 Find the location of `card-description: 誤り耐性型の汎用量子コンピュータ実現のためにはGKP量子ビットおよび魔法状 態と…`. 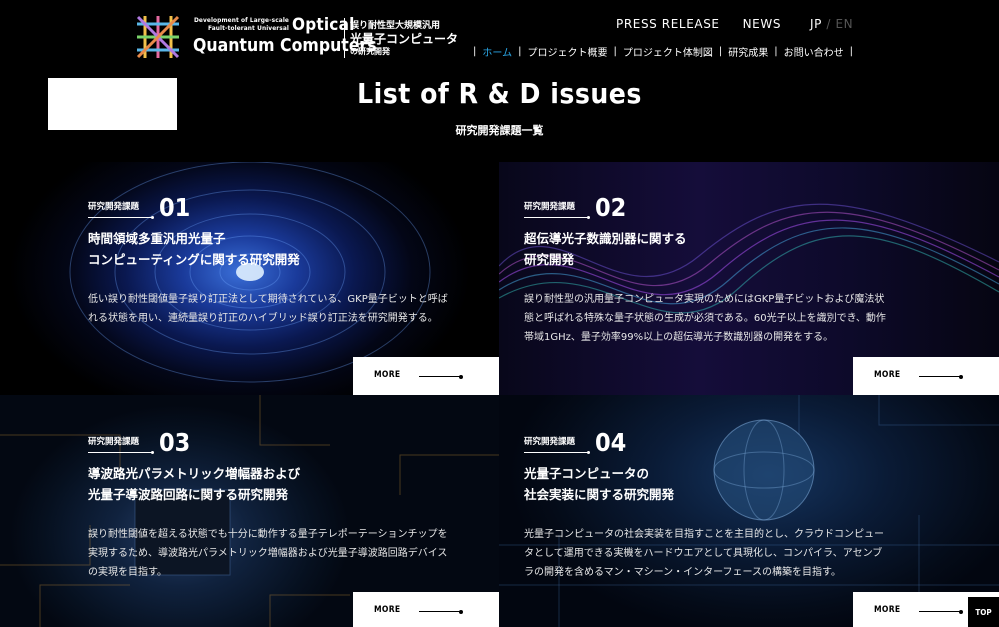

card-description: 誤り耐性型の汎用量子コンピュータ実現のためにはGKP量子ビットおよび魔法状 態と… is located at coordinates (705, 318).